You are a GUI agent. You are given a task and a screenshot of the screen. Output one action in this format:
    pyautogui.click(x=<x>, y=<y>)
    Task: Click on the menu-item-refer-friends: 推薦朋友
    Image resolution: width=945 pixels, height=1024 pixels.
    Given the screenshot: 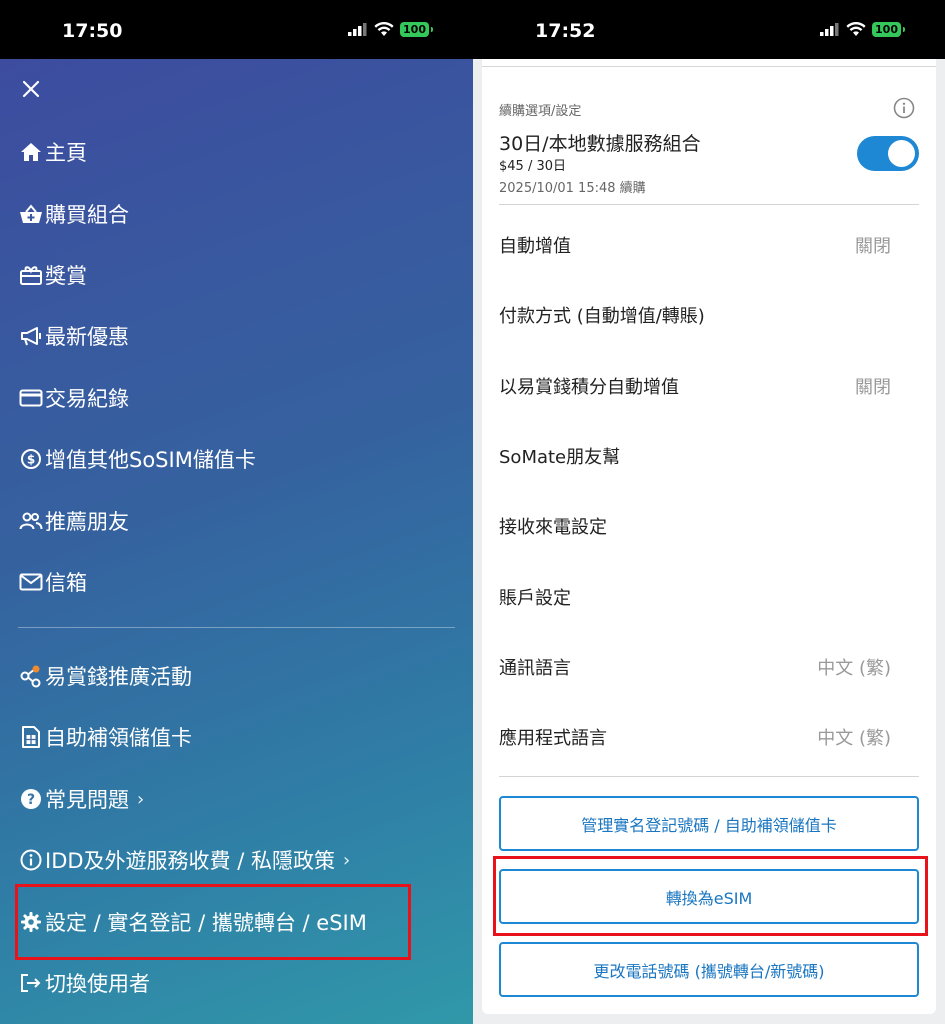 What is the action you would take?
    pyautogui.click(x=73, y=521)
    